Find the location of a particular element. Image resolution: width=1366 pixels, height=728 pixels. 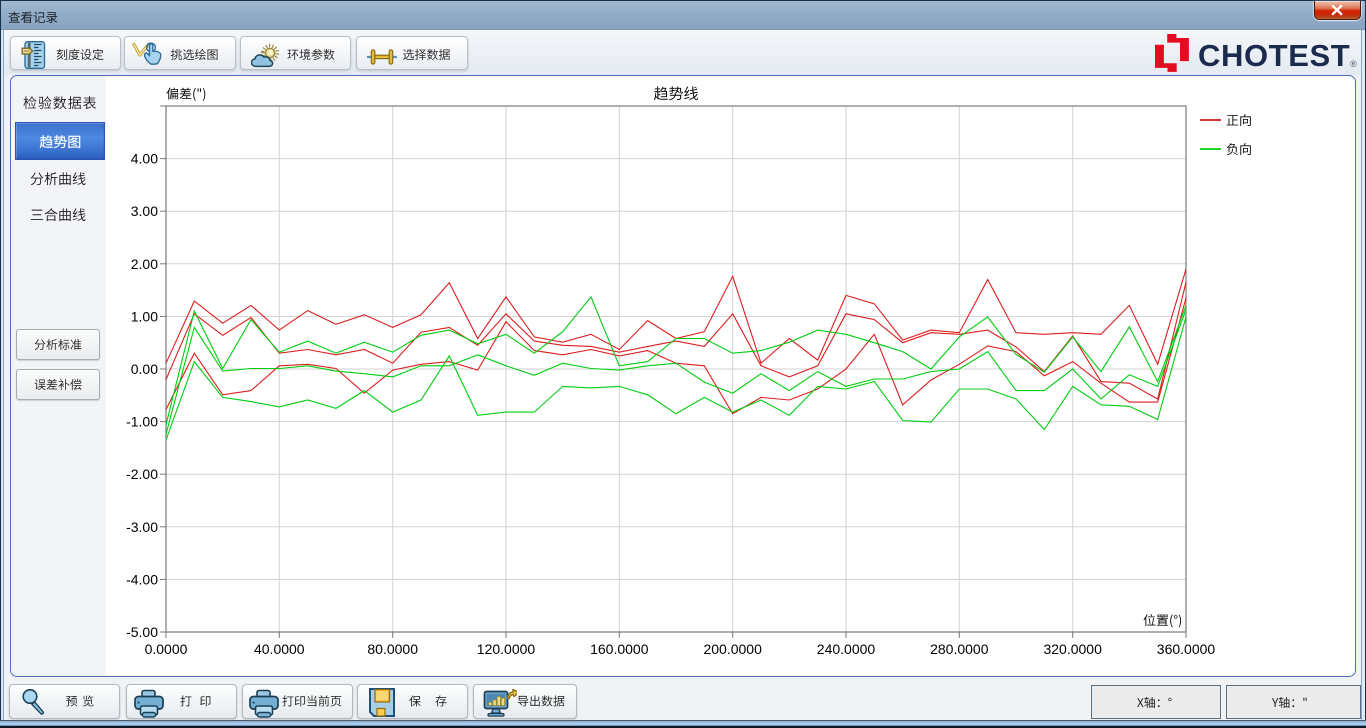

svg-text: 0.00 is located at coordinates (144, 369).